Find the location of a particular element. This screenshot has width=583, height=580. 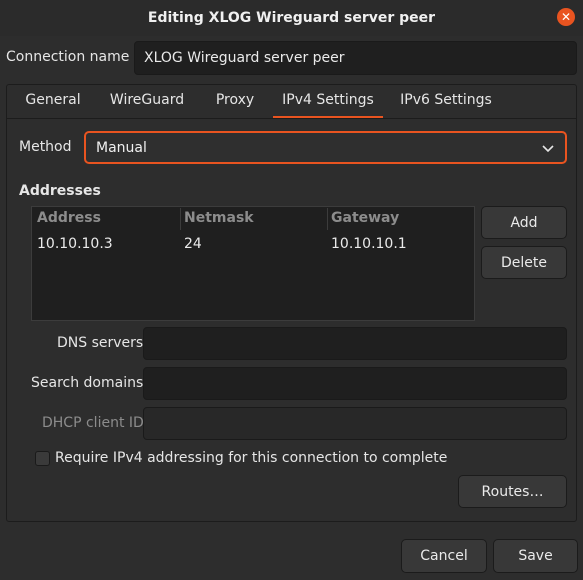

dhcp-client-id-field is located at coordinates (355, 423).